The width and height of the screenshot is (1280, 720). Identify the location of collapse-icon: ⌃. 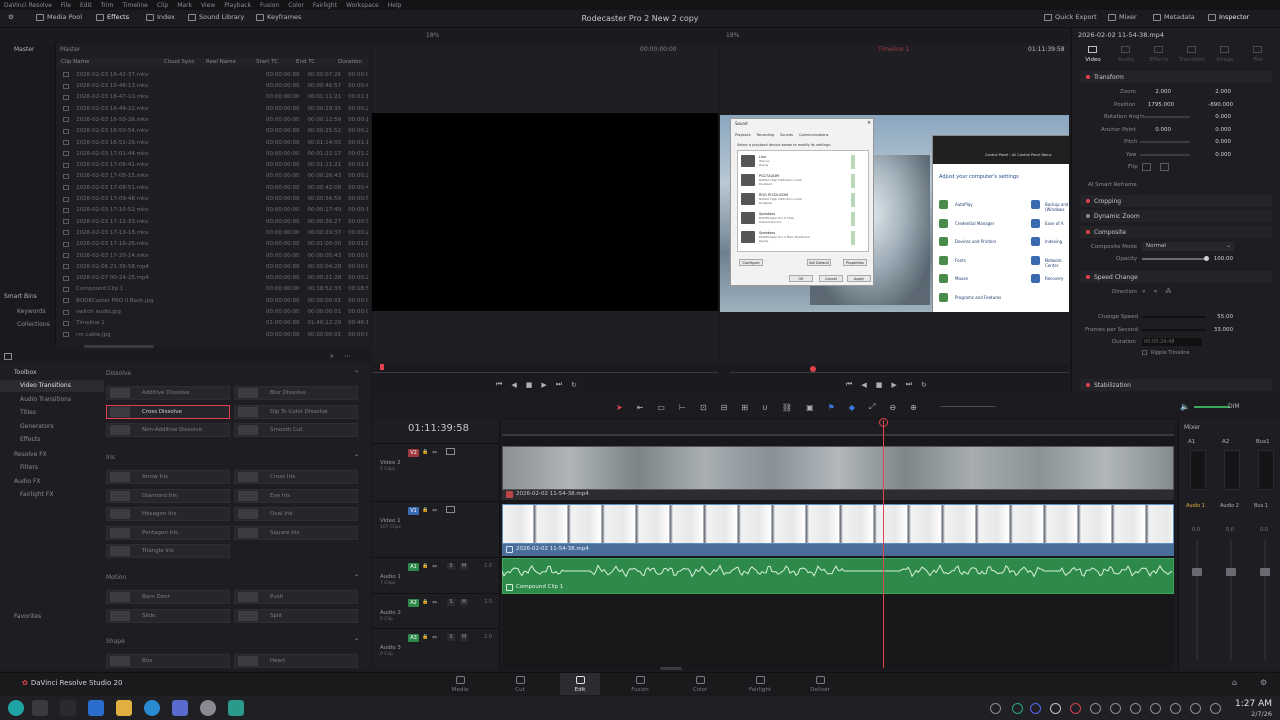
(356, 457).